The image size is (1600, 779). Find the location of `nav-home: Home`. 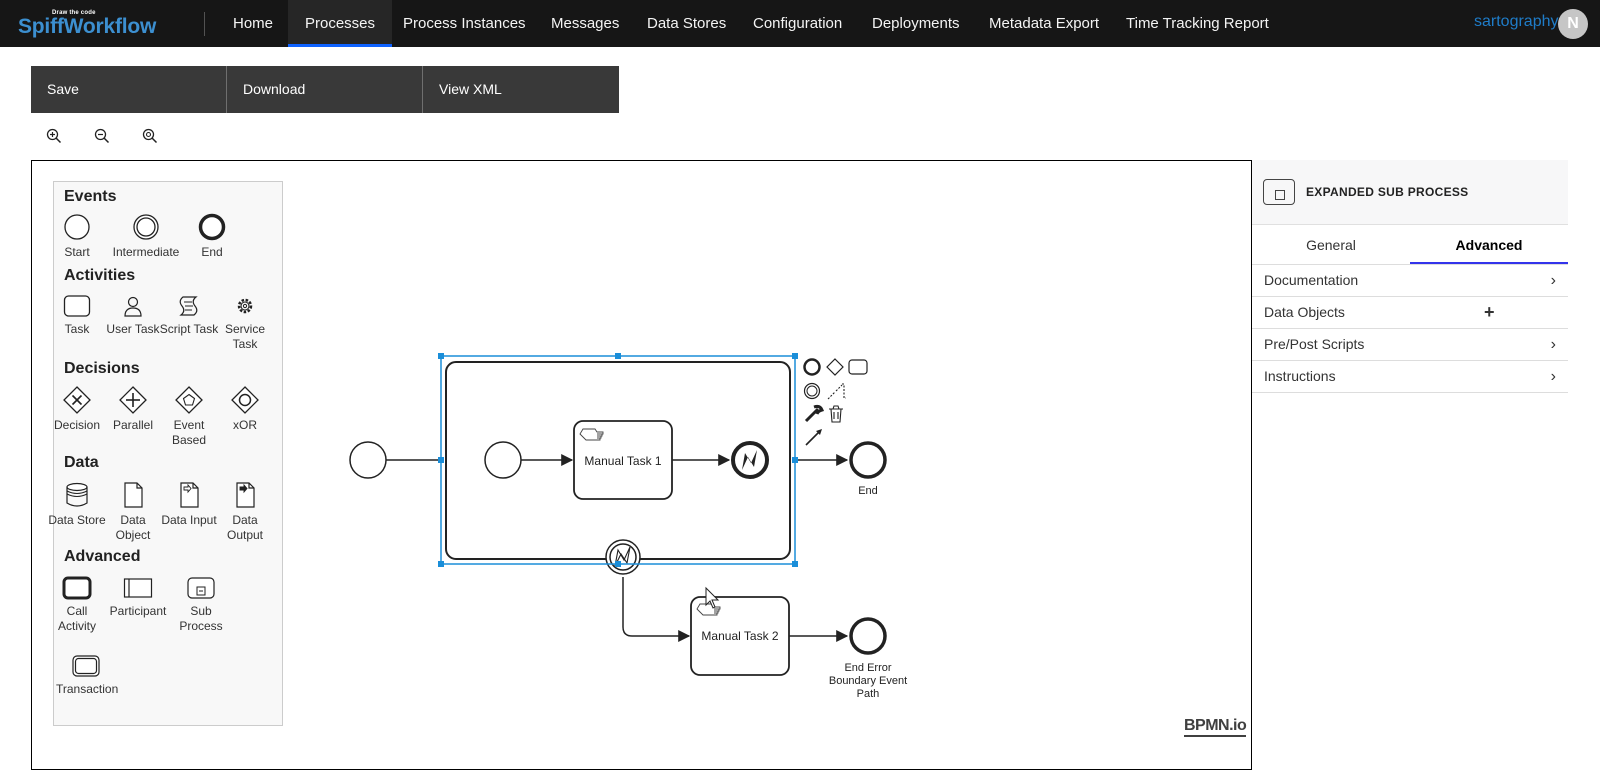

nav-home: Home is located at coordinates (253, 23).